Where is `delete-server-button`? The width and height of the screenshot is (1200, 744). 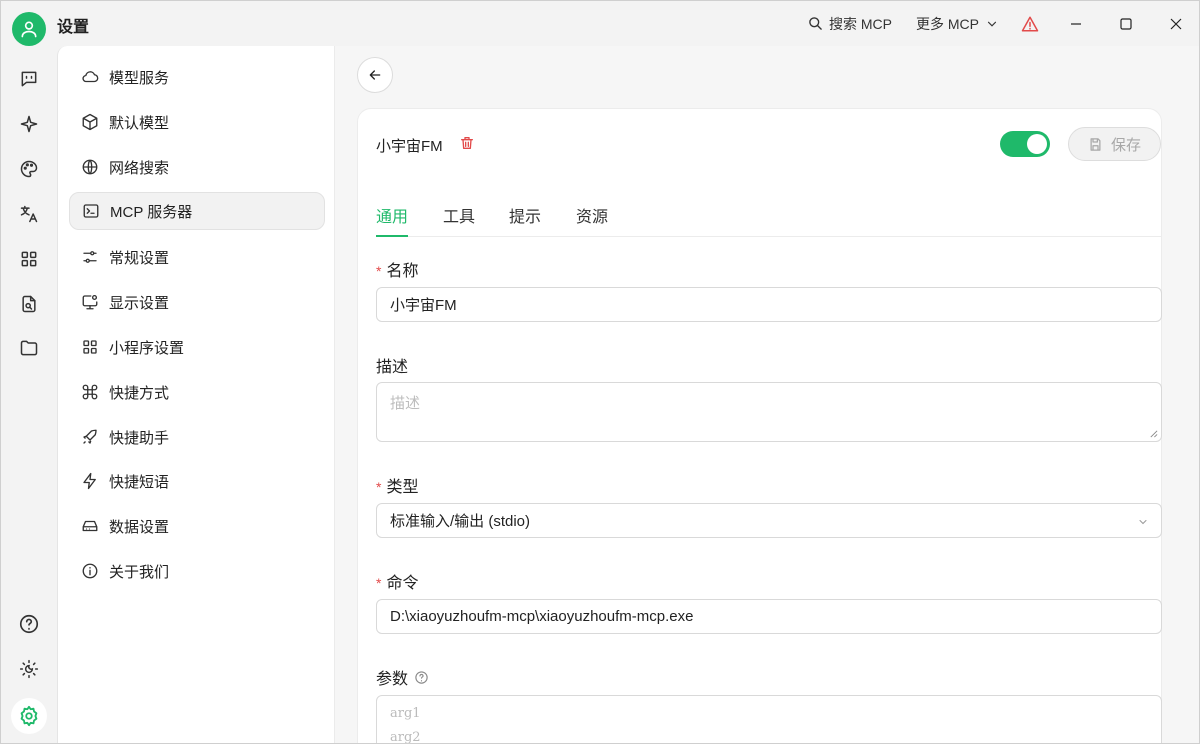 delete-server-button is located at coordinates (467, 145).